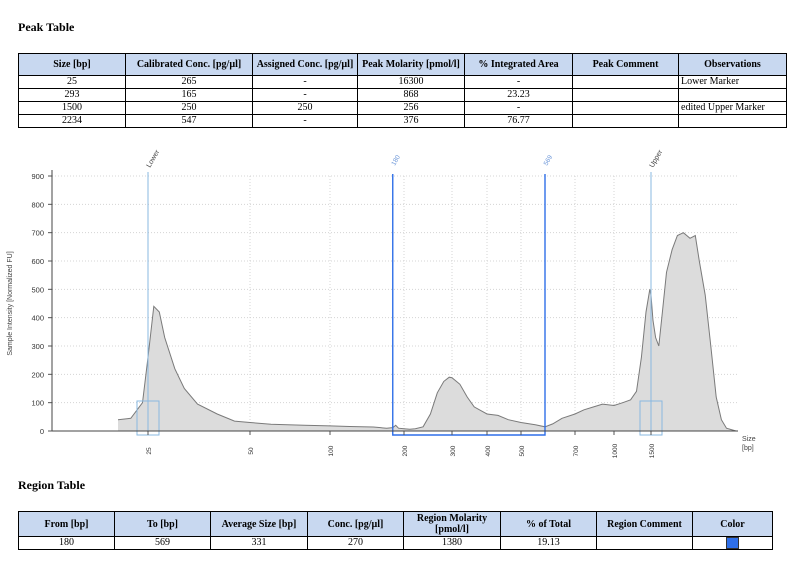  What do you see at coordinates (748, 448) in the screenshot?
I see `x-axis-title-part: [bp]` at bounding box center [748, 448].